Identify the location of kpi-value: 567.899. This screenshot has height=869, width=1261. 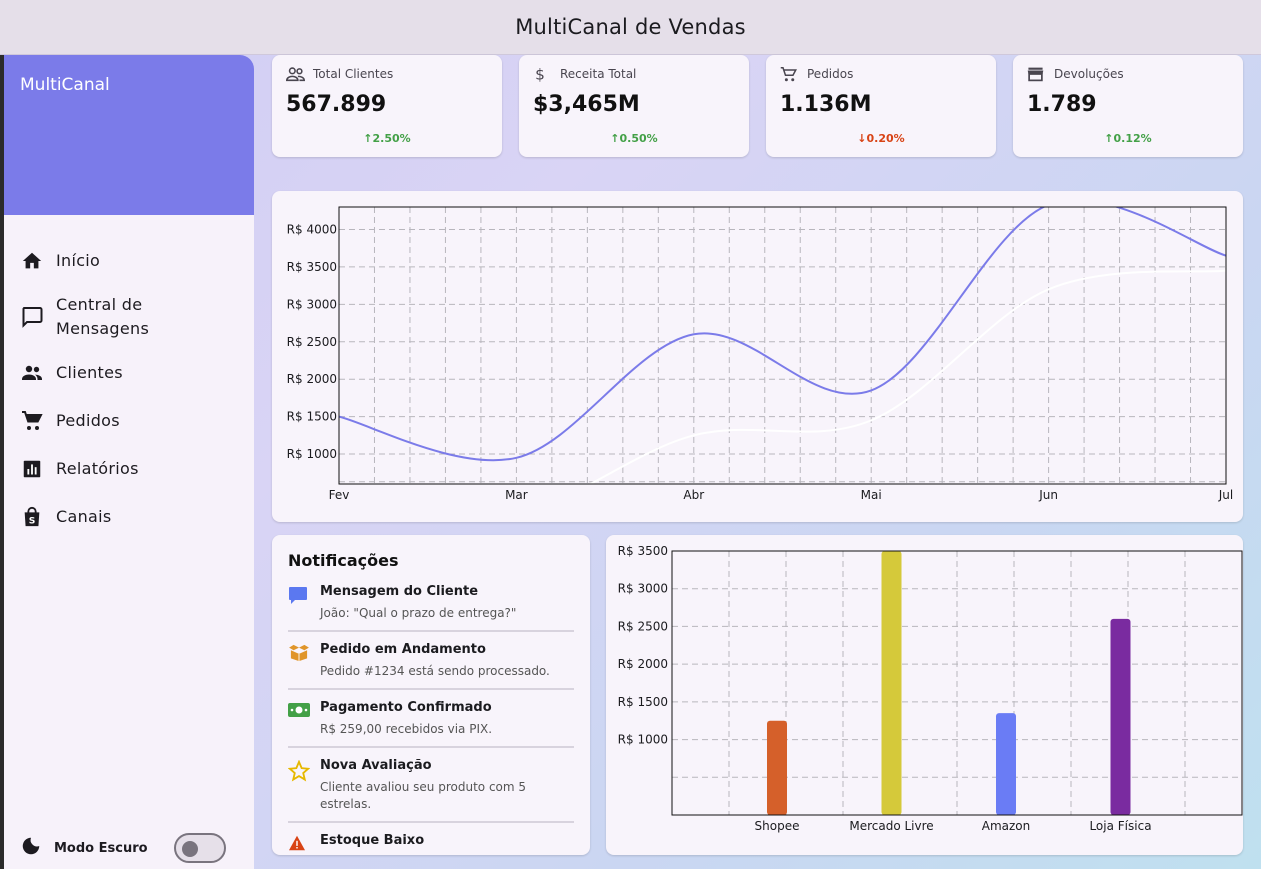
(336, 104).